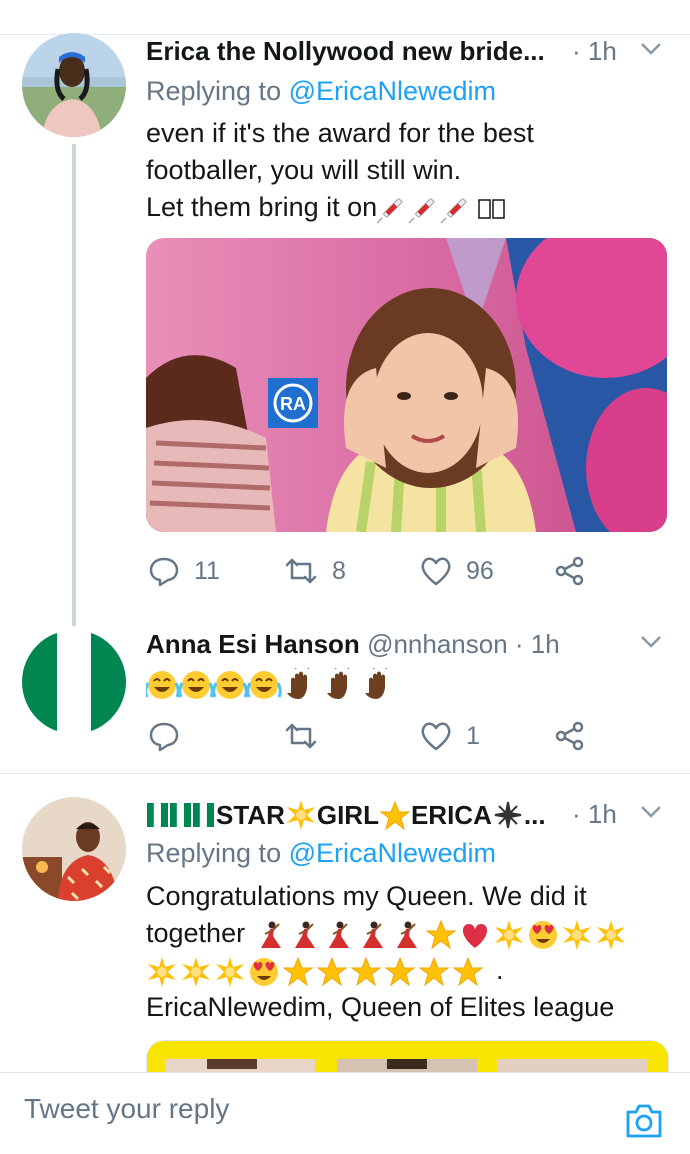  What do you see at coordinates (442, 934) in the screenshot?
I see `dancer-star-heart-emoji-icon` at bounding box center [442, 934].